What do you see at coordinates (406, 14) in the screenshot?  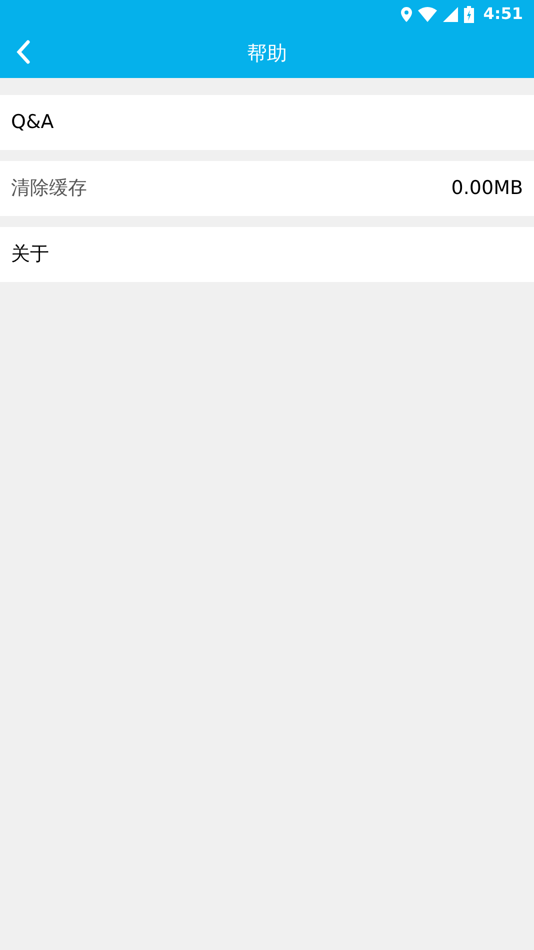 I see `location-icon` at bounding box center [406, 14].